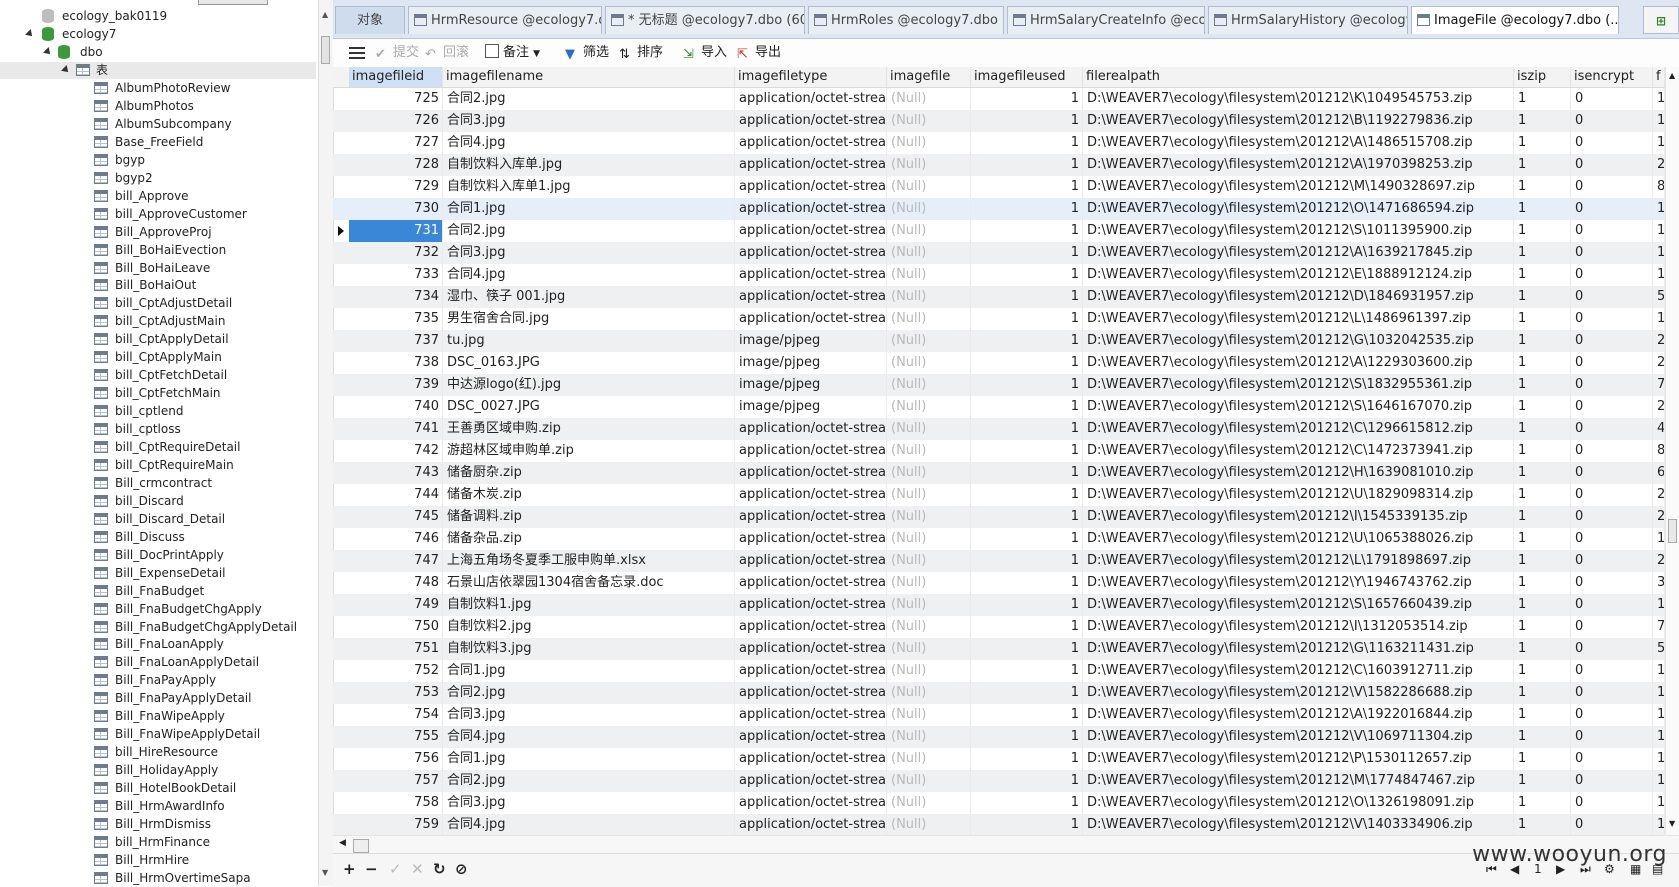  What do you see at coordinates (439, 869) in the screenshot?
I see `refresh-icon: ↻` at bounding box center [439, 869].